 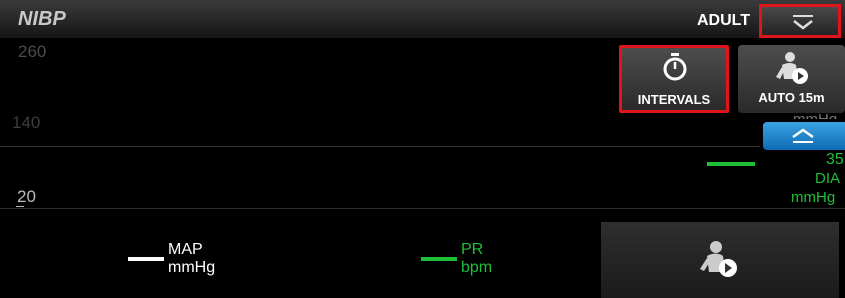 I want to click on chevron-up-icon, so click(x=803, y=135).